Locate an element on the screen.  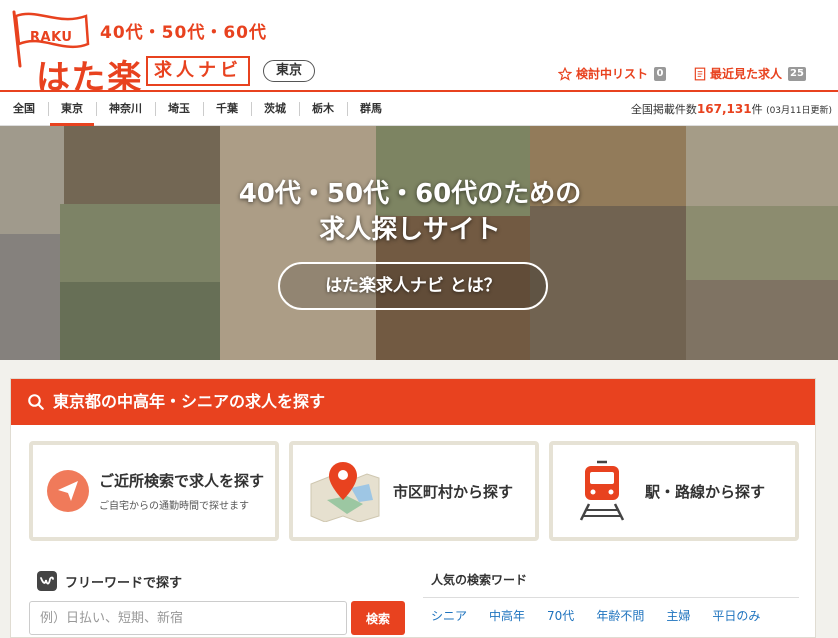
about-site-button: はた楽求人ナビ とは？ is located at coordinates (413, 286).